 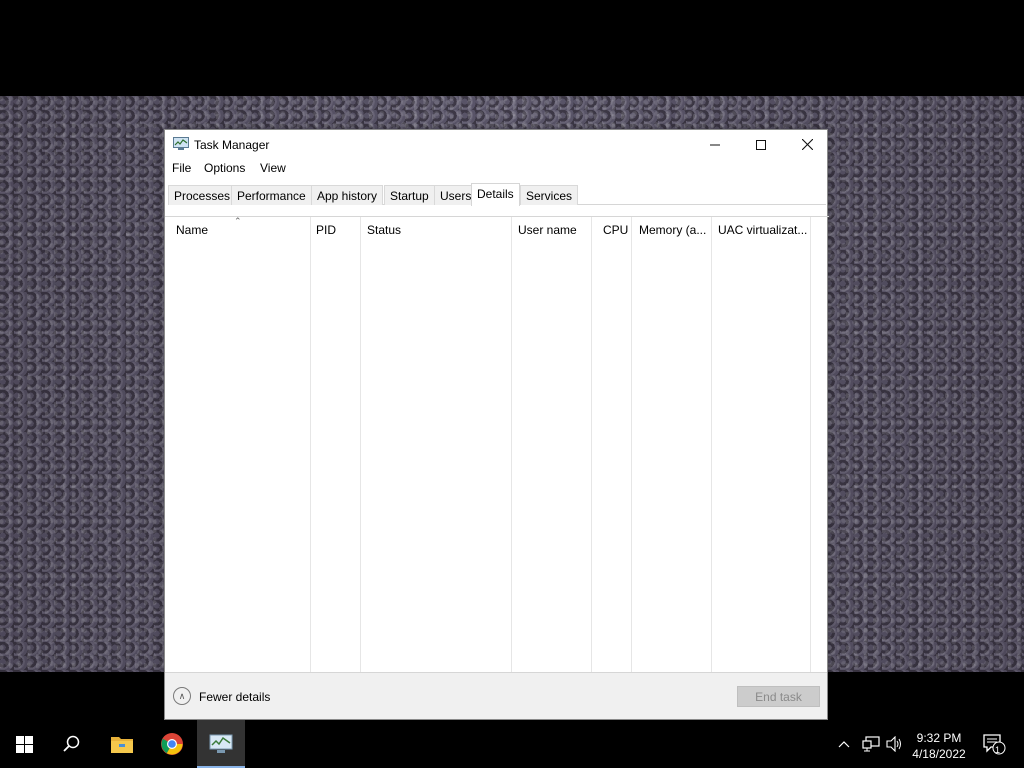 I want to click on minimize-icon, so click(x=715, y=144).